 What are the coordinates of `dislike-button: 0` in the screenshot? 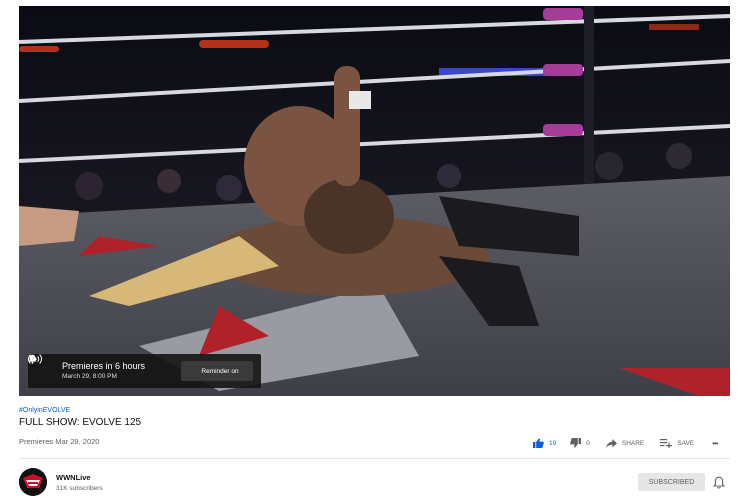 It's located at (580, 443).